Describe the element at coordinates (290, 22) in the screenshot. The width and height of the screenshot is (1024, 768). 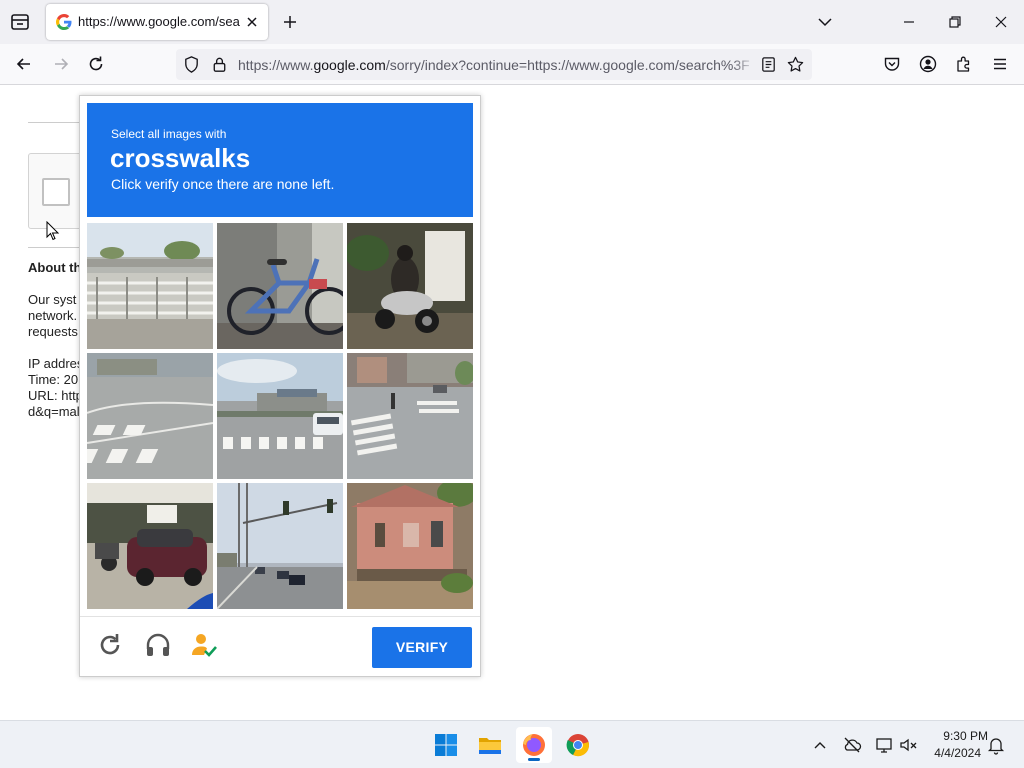
I see `plus-icon` at that location.